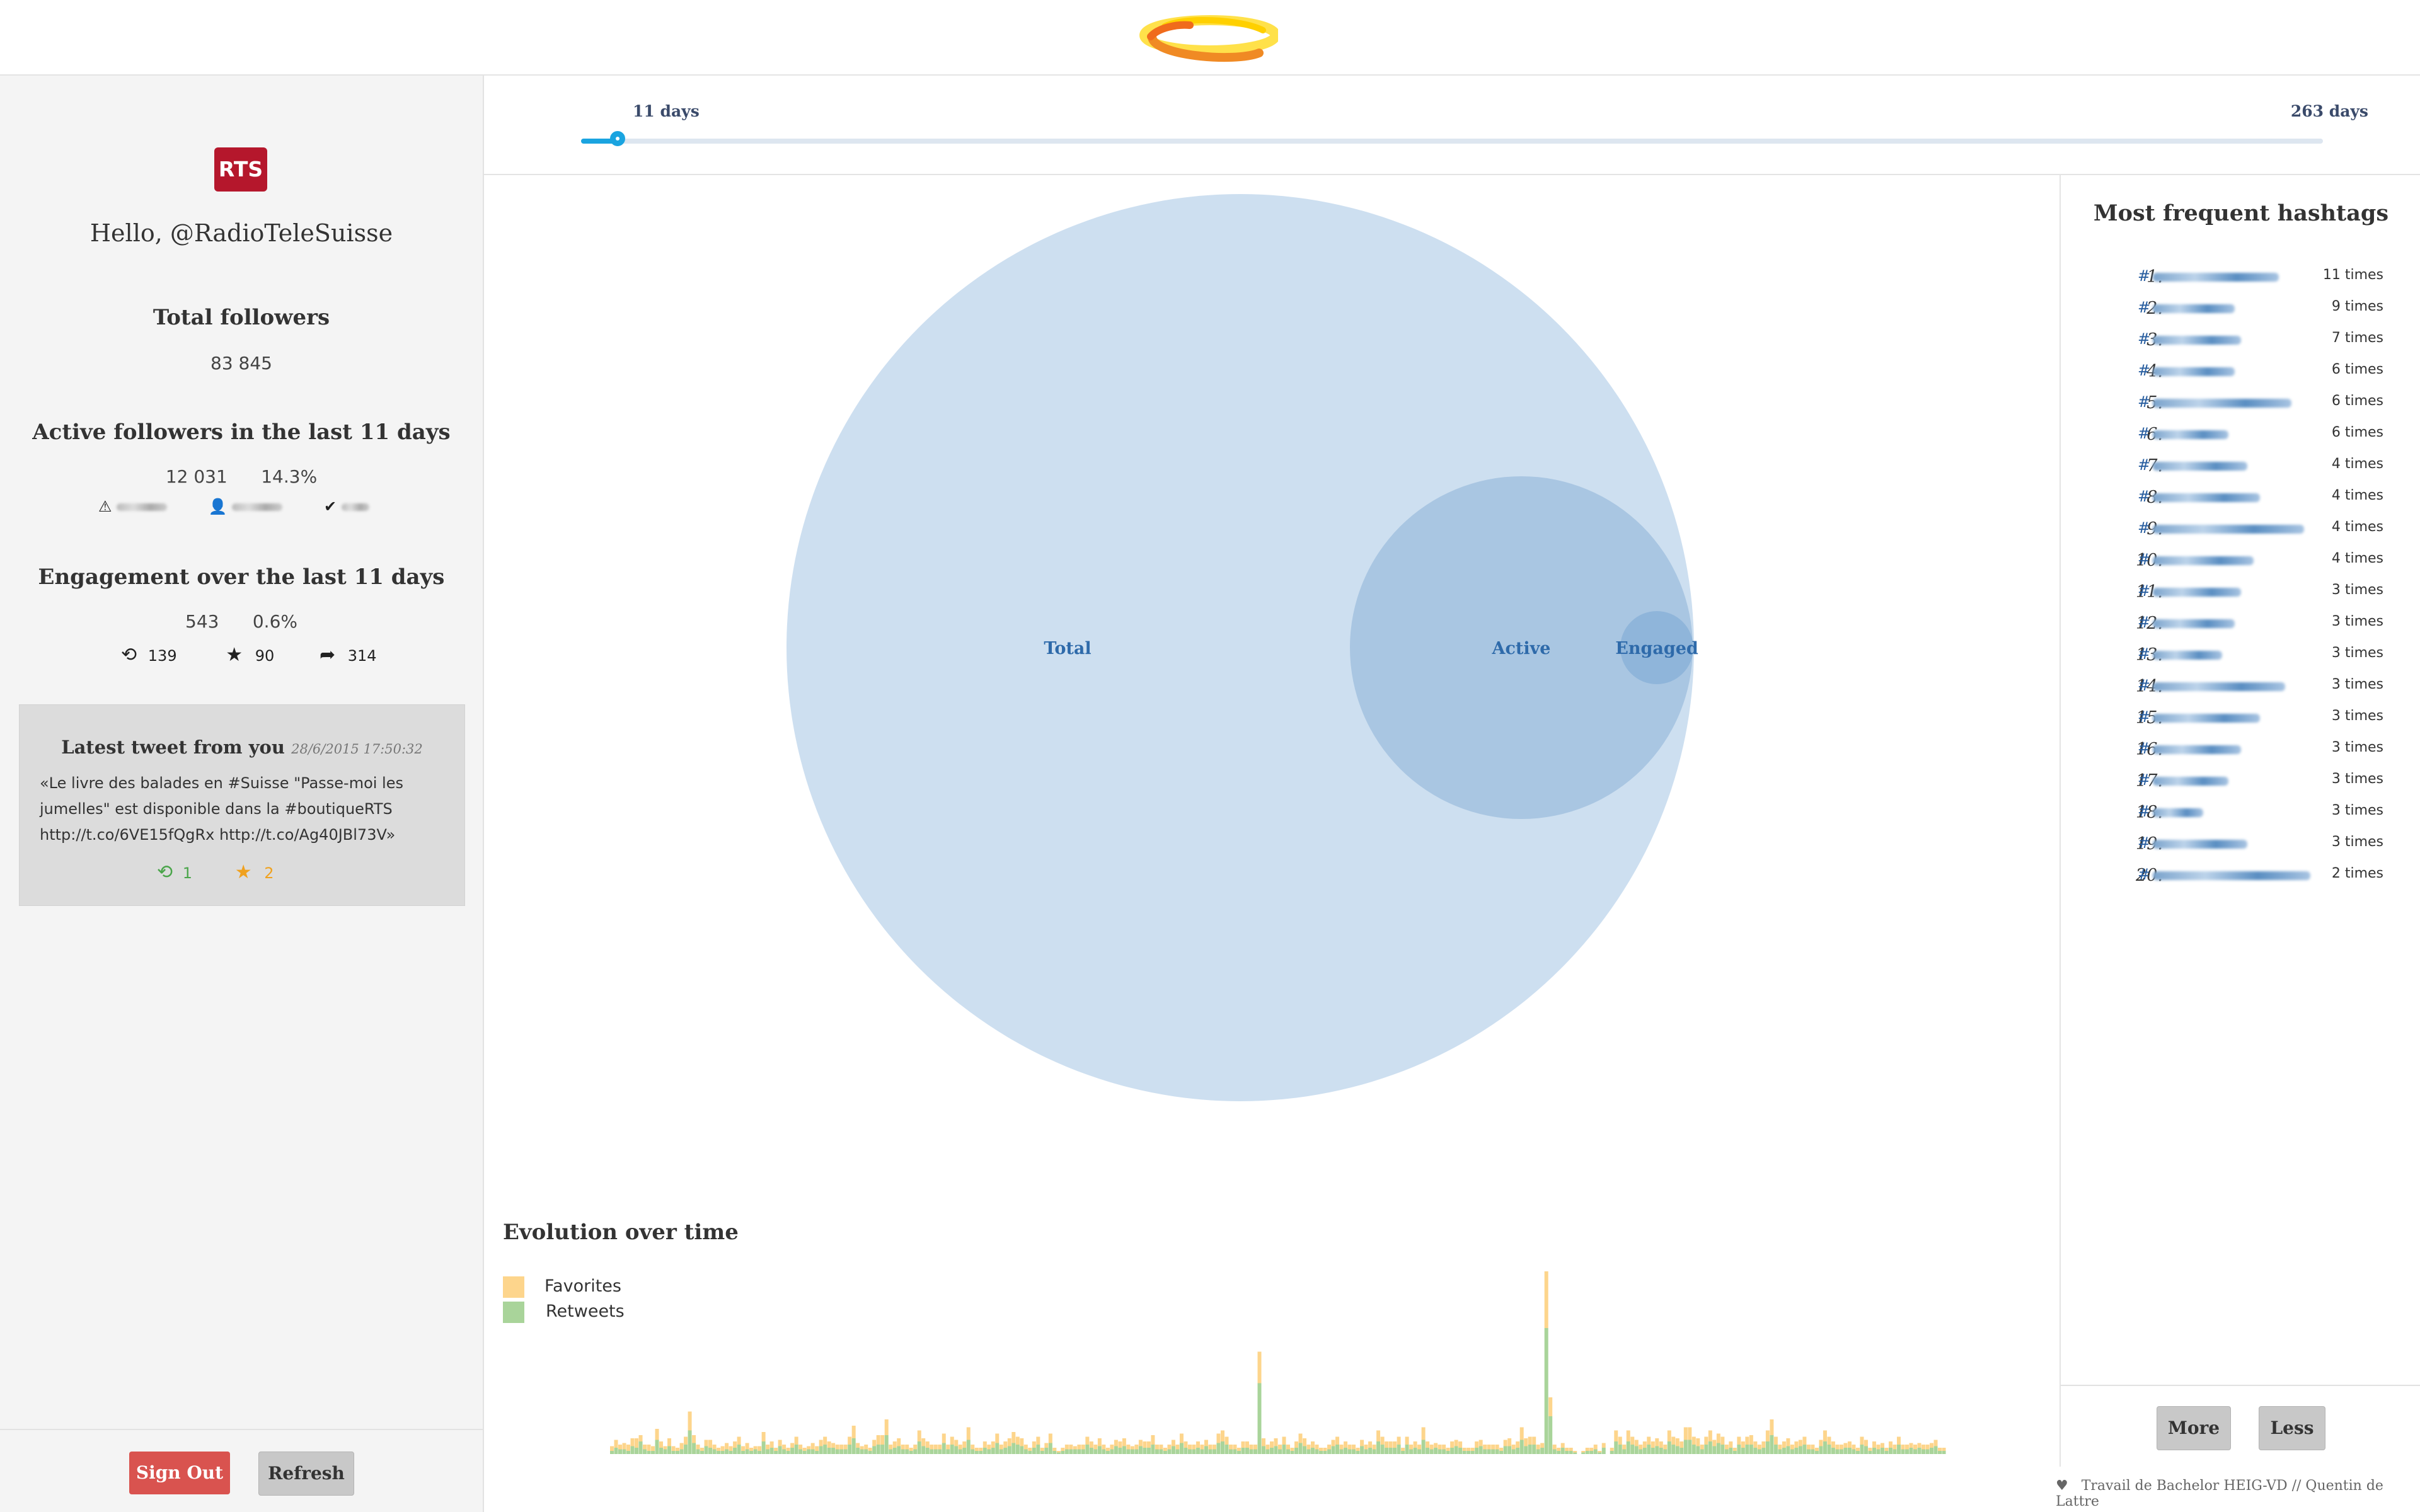  I want to click on ring-logo-icon, so click(1208, 37).